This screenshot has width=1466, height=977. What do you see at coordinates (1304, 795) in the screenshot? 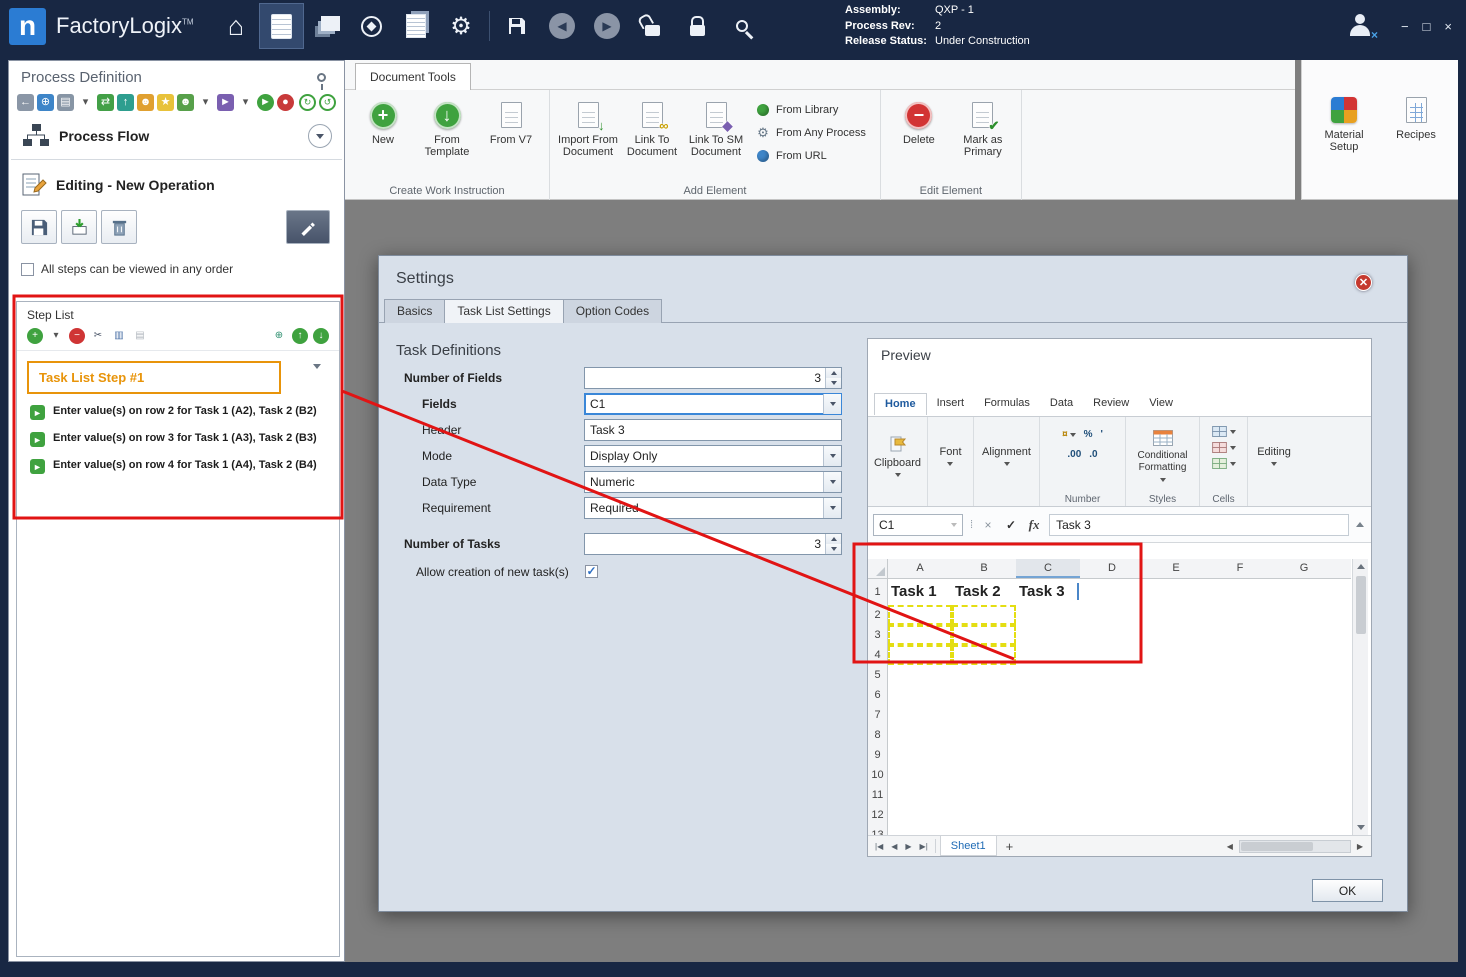
I see `cell-G11` at bounding box center [1304, 795].